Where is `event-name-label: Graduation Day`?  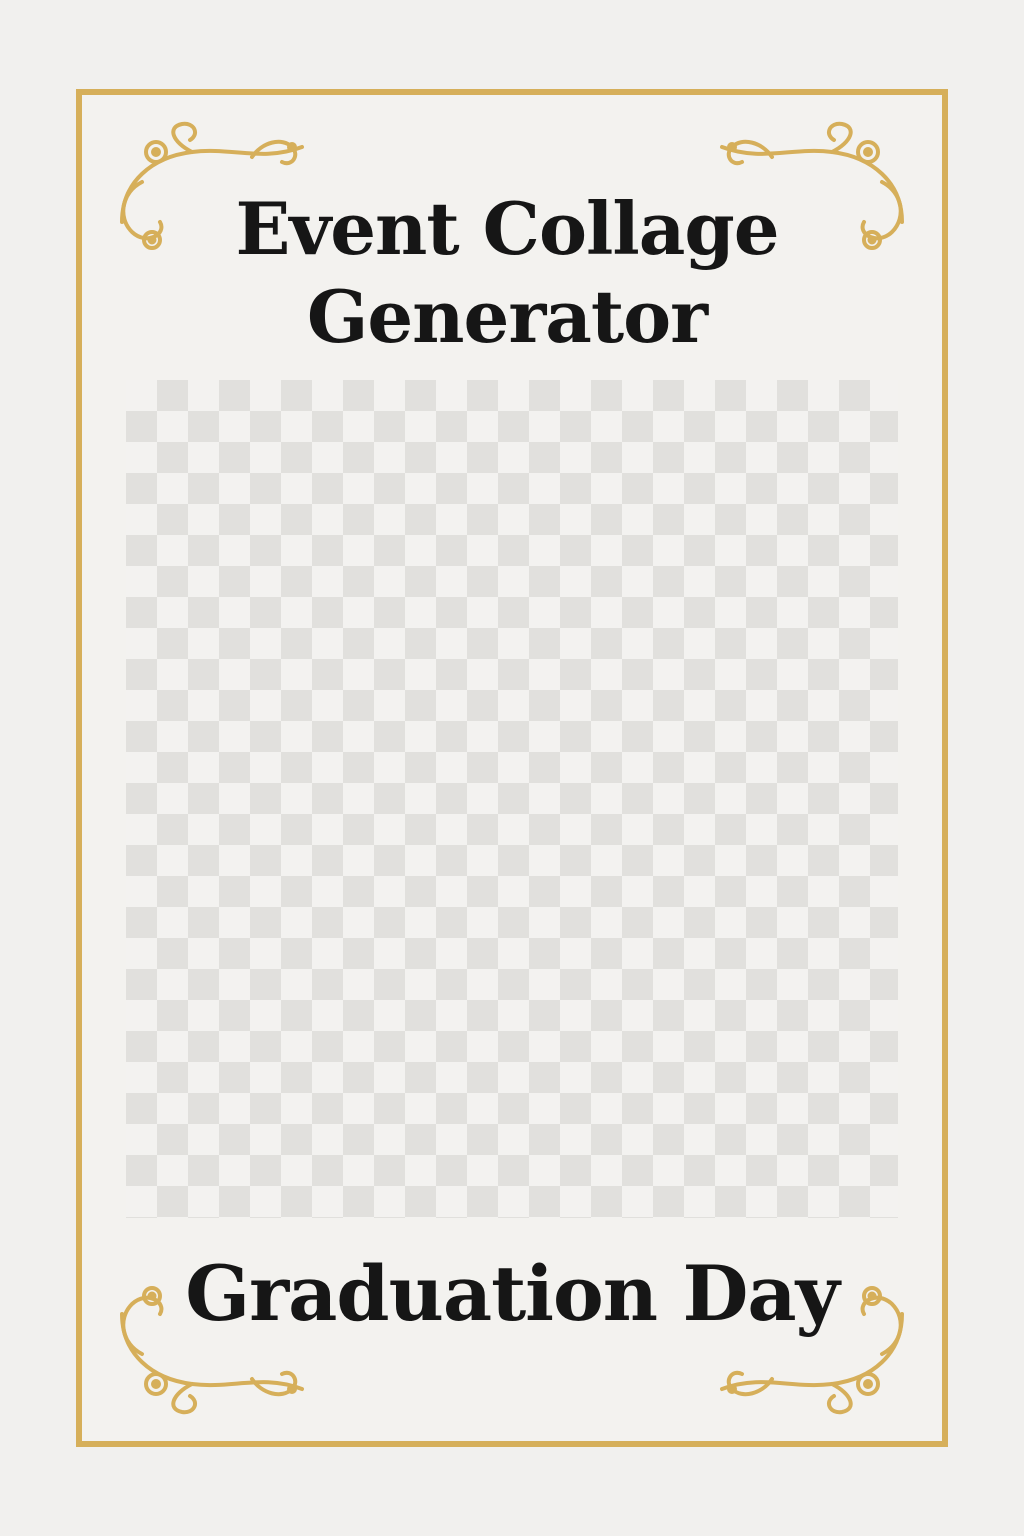 event-name-label: Graduation Day is located at coordinates (512, 1293).